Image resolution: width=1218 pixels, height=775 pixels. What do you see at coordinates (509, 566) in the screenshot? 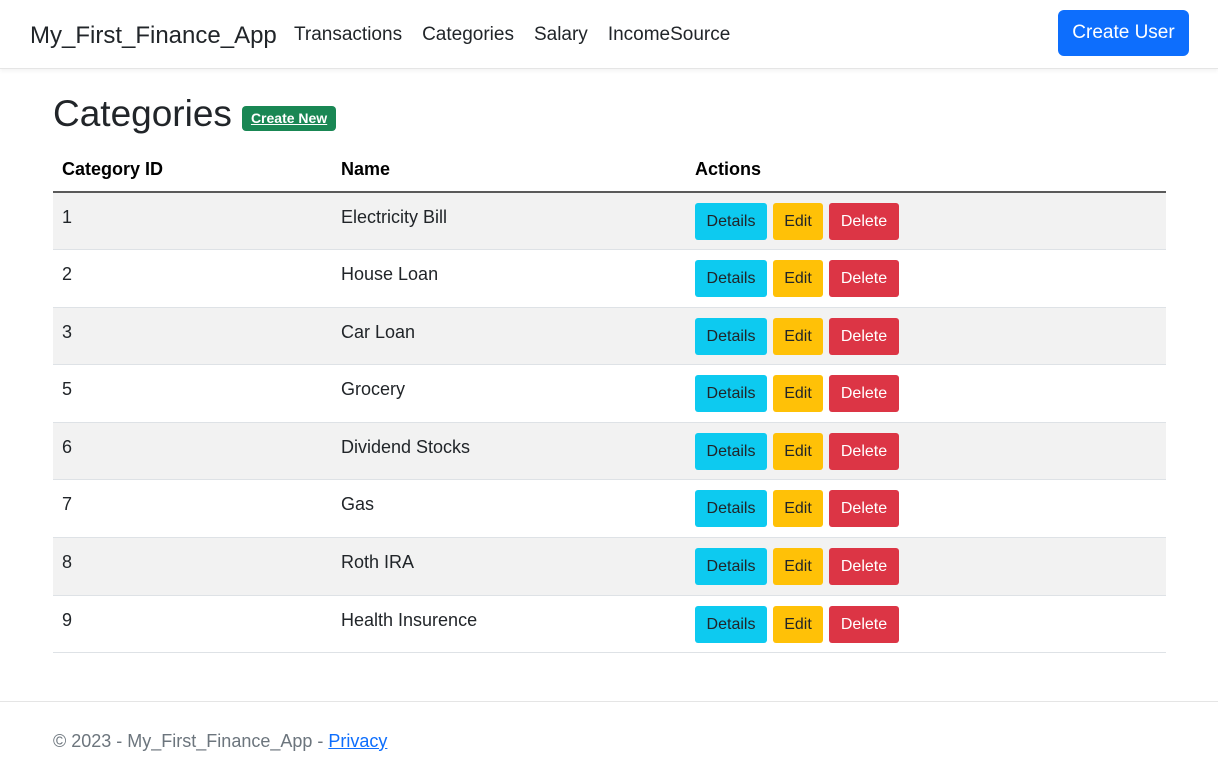
I see `cell-name: Roth IRA` at bounding box center [509, 566].